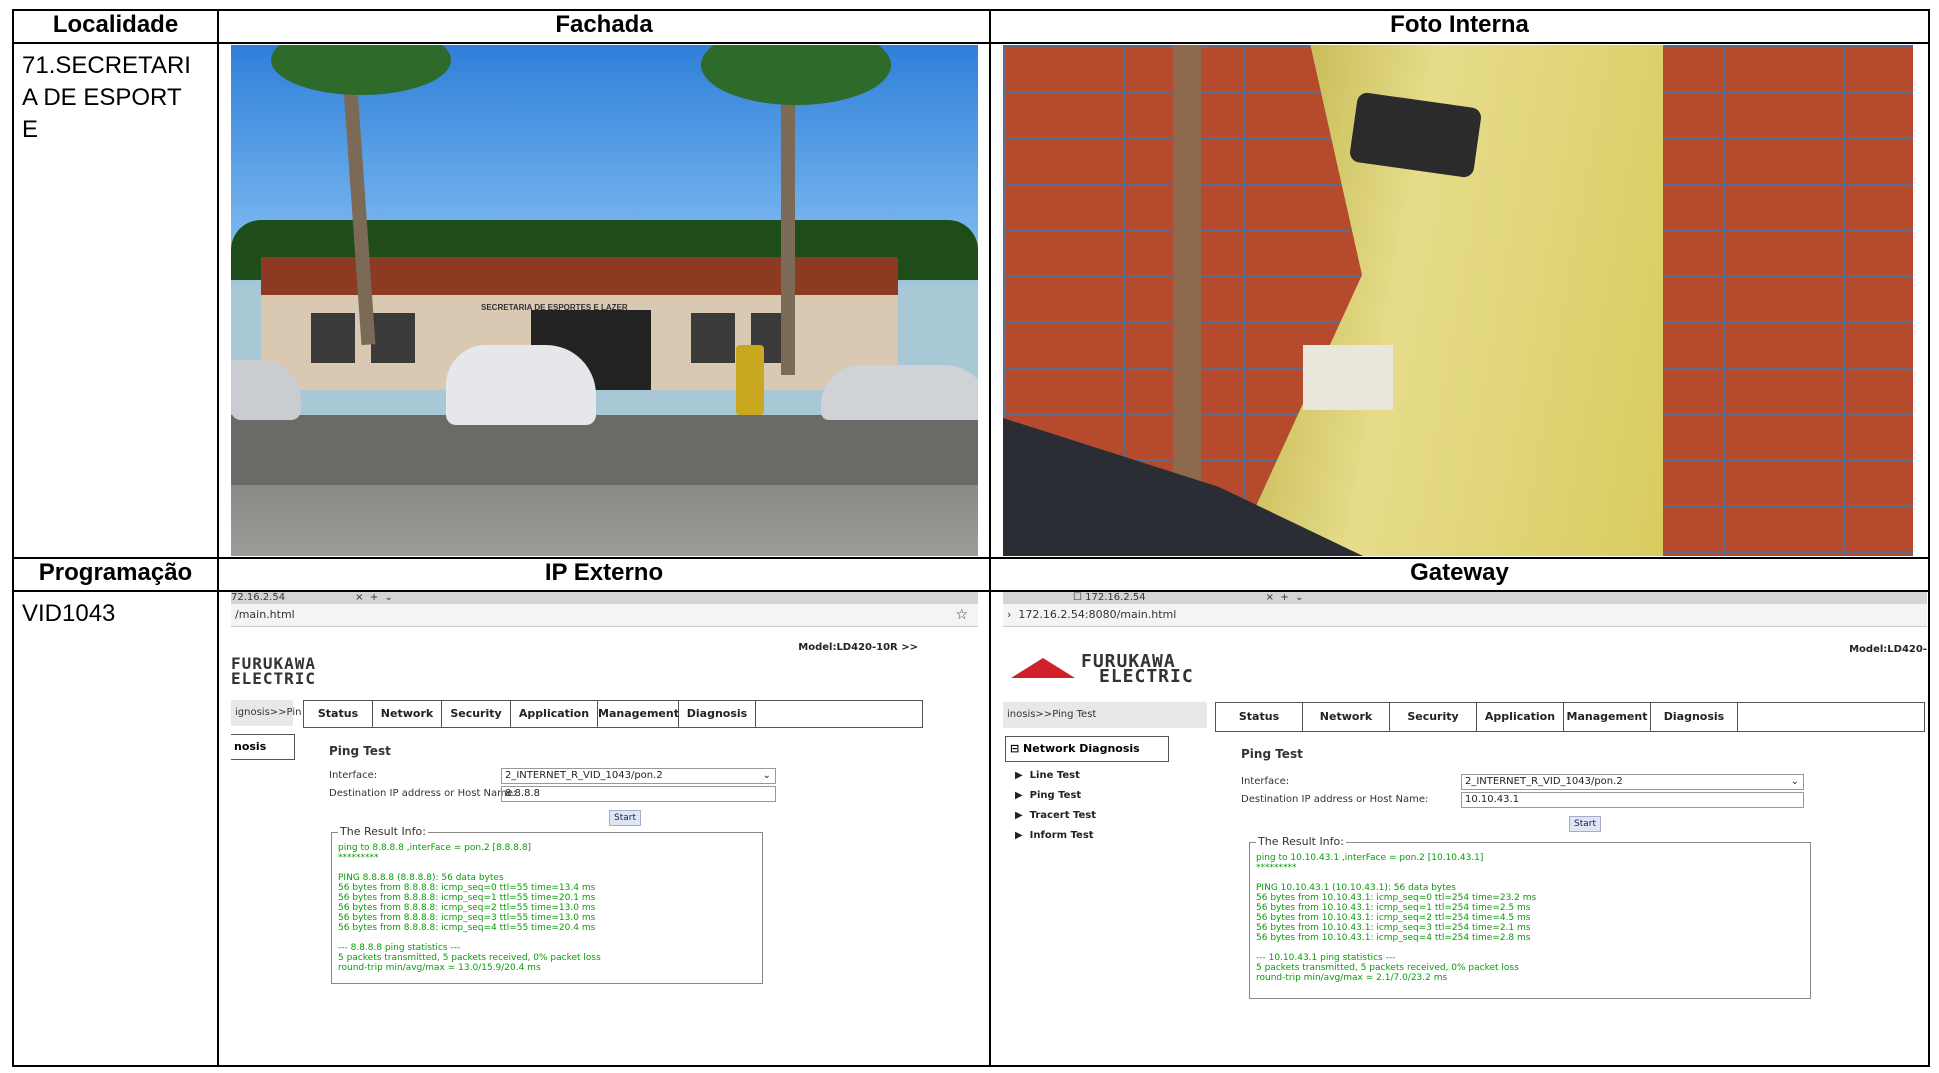  Describe the element at coordinates (1459, 574) in the screenshot. I see `header-gateway: Gateway` at that location.